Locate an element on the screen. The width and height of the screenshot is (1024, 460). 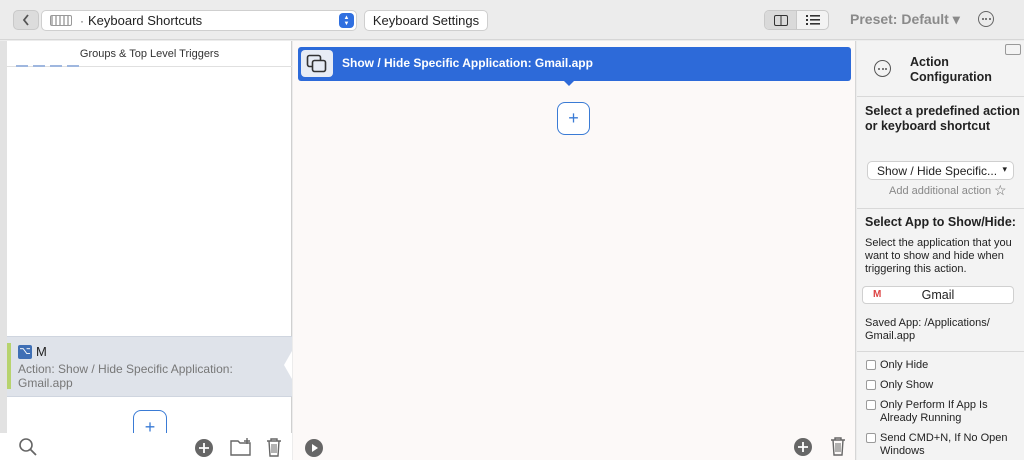
config-header: Action Configuration is located at coordinates (940, 69).